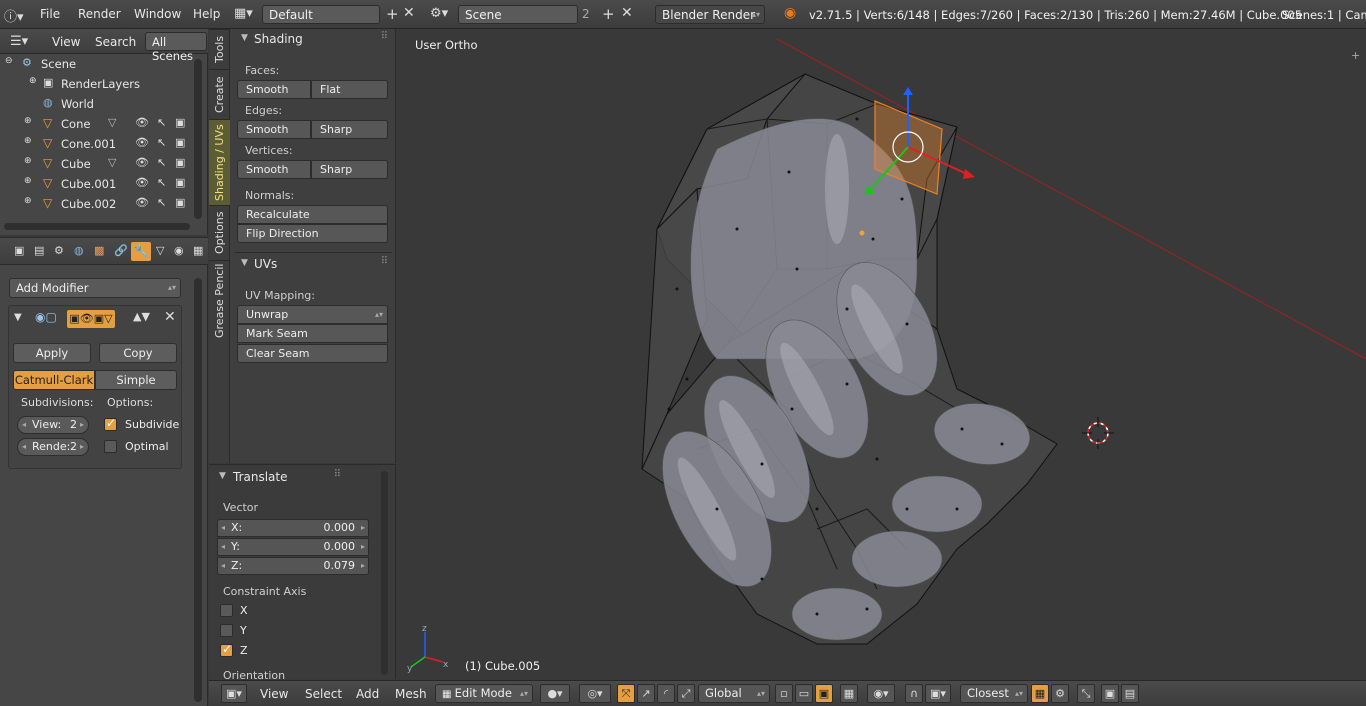  What do you see at coordinates (179, 250) in the screenshot?
I see `material-tab-icon: ◉` at bounding box center [179, 250].